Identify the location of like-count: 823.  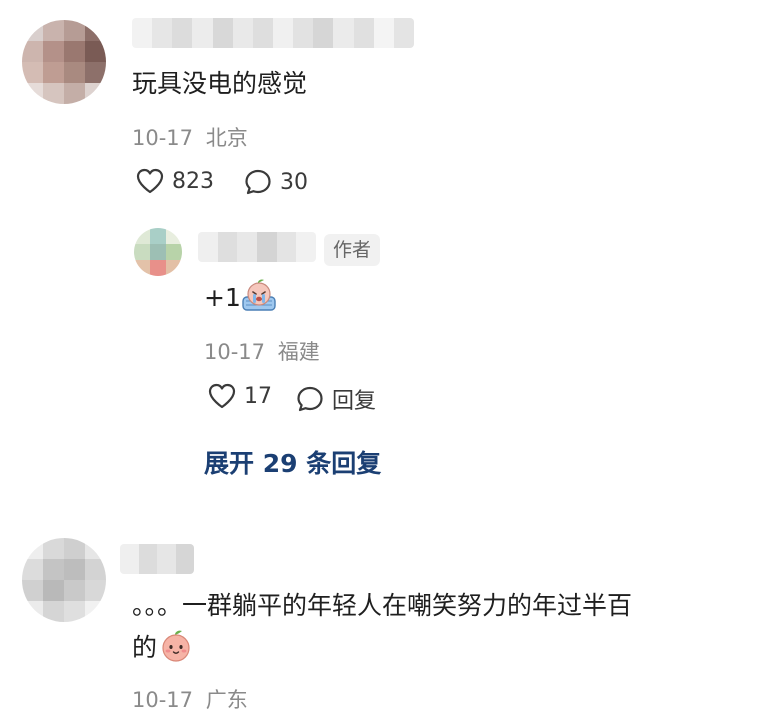
(193, 181).